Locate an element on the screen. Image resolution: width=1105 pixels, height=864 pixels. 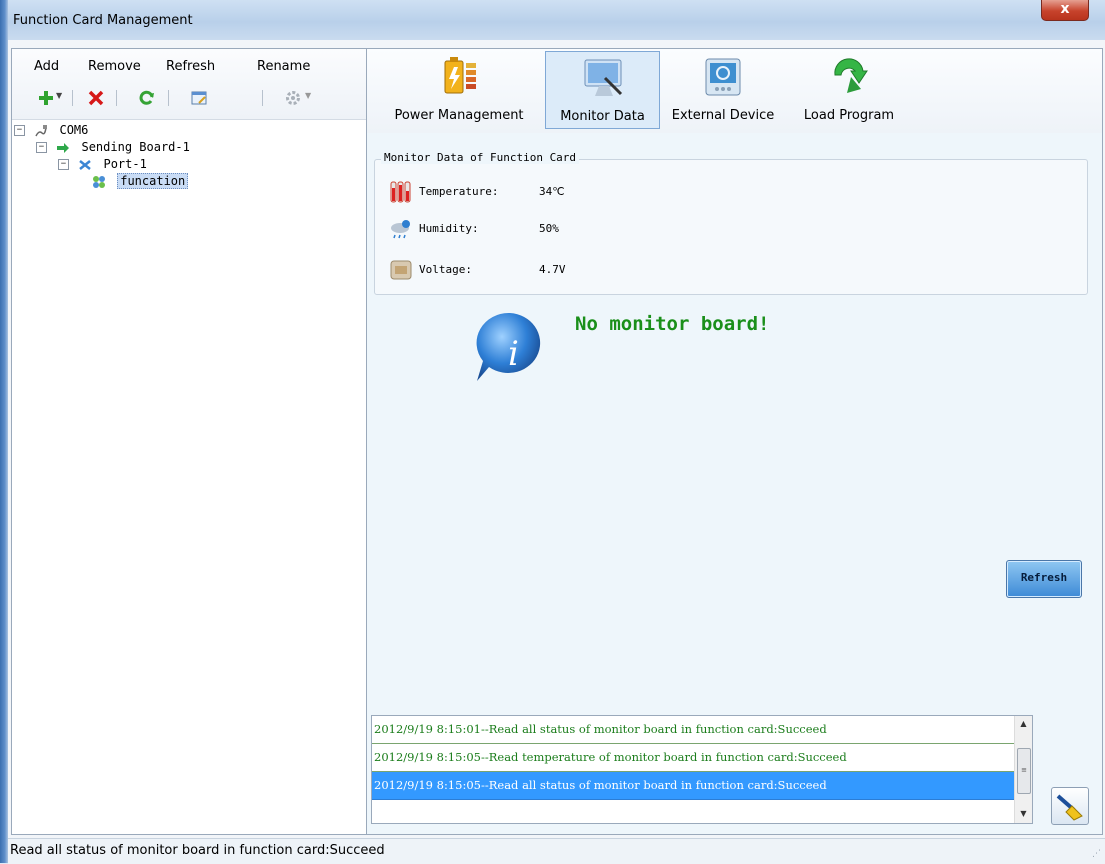
no-monitor-text: No monitor board! is located at coordinates (672, 324).